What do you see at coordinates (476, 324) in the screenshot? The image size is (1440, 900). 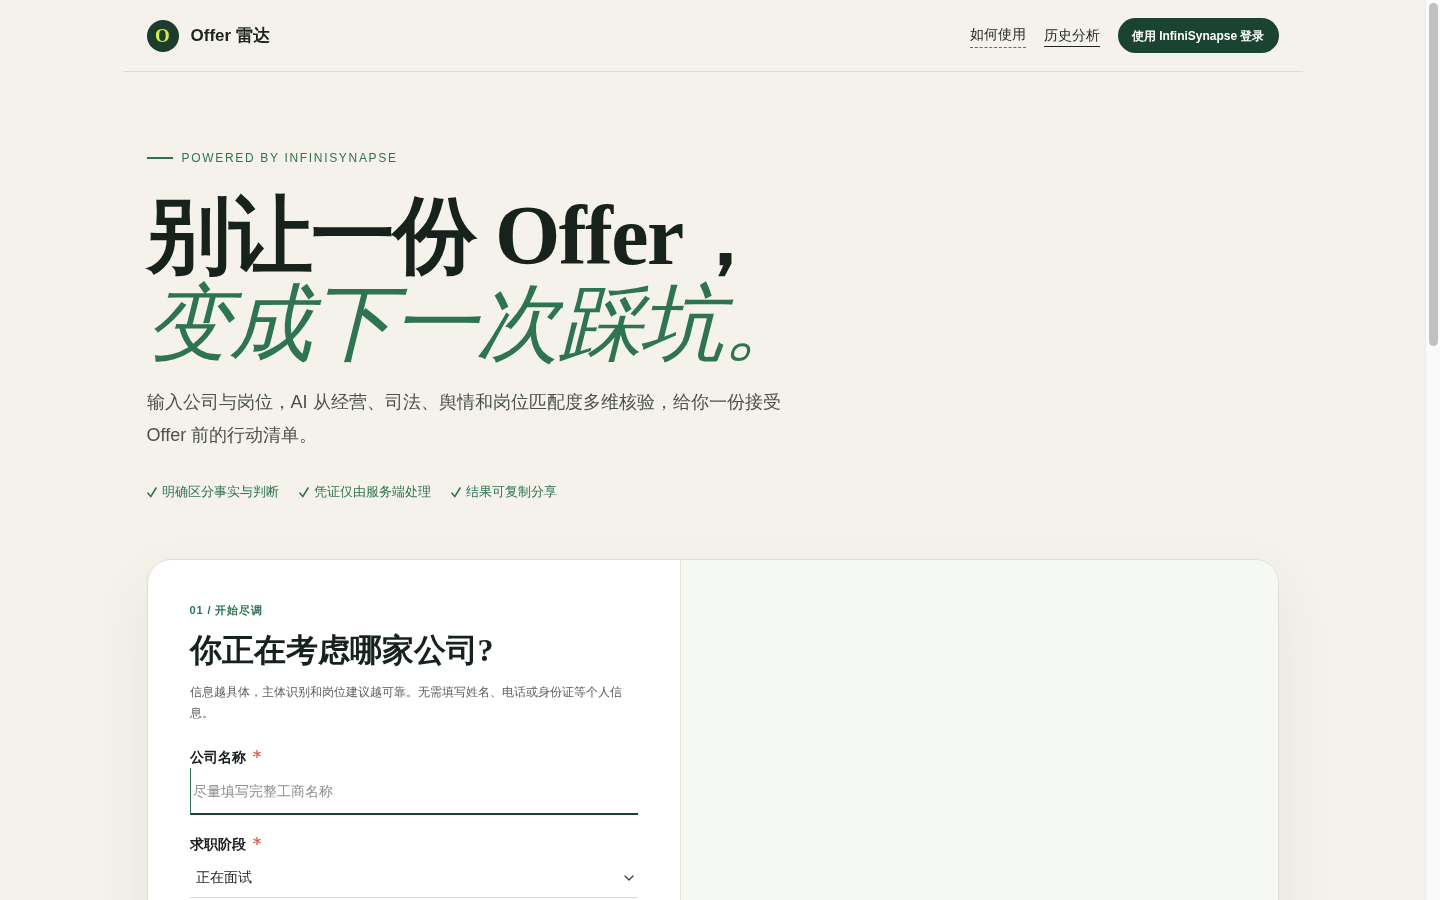 I see `headline-accent: 变成下一次踩坑。` at bounding box center [476, 324].